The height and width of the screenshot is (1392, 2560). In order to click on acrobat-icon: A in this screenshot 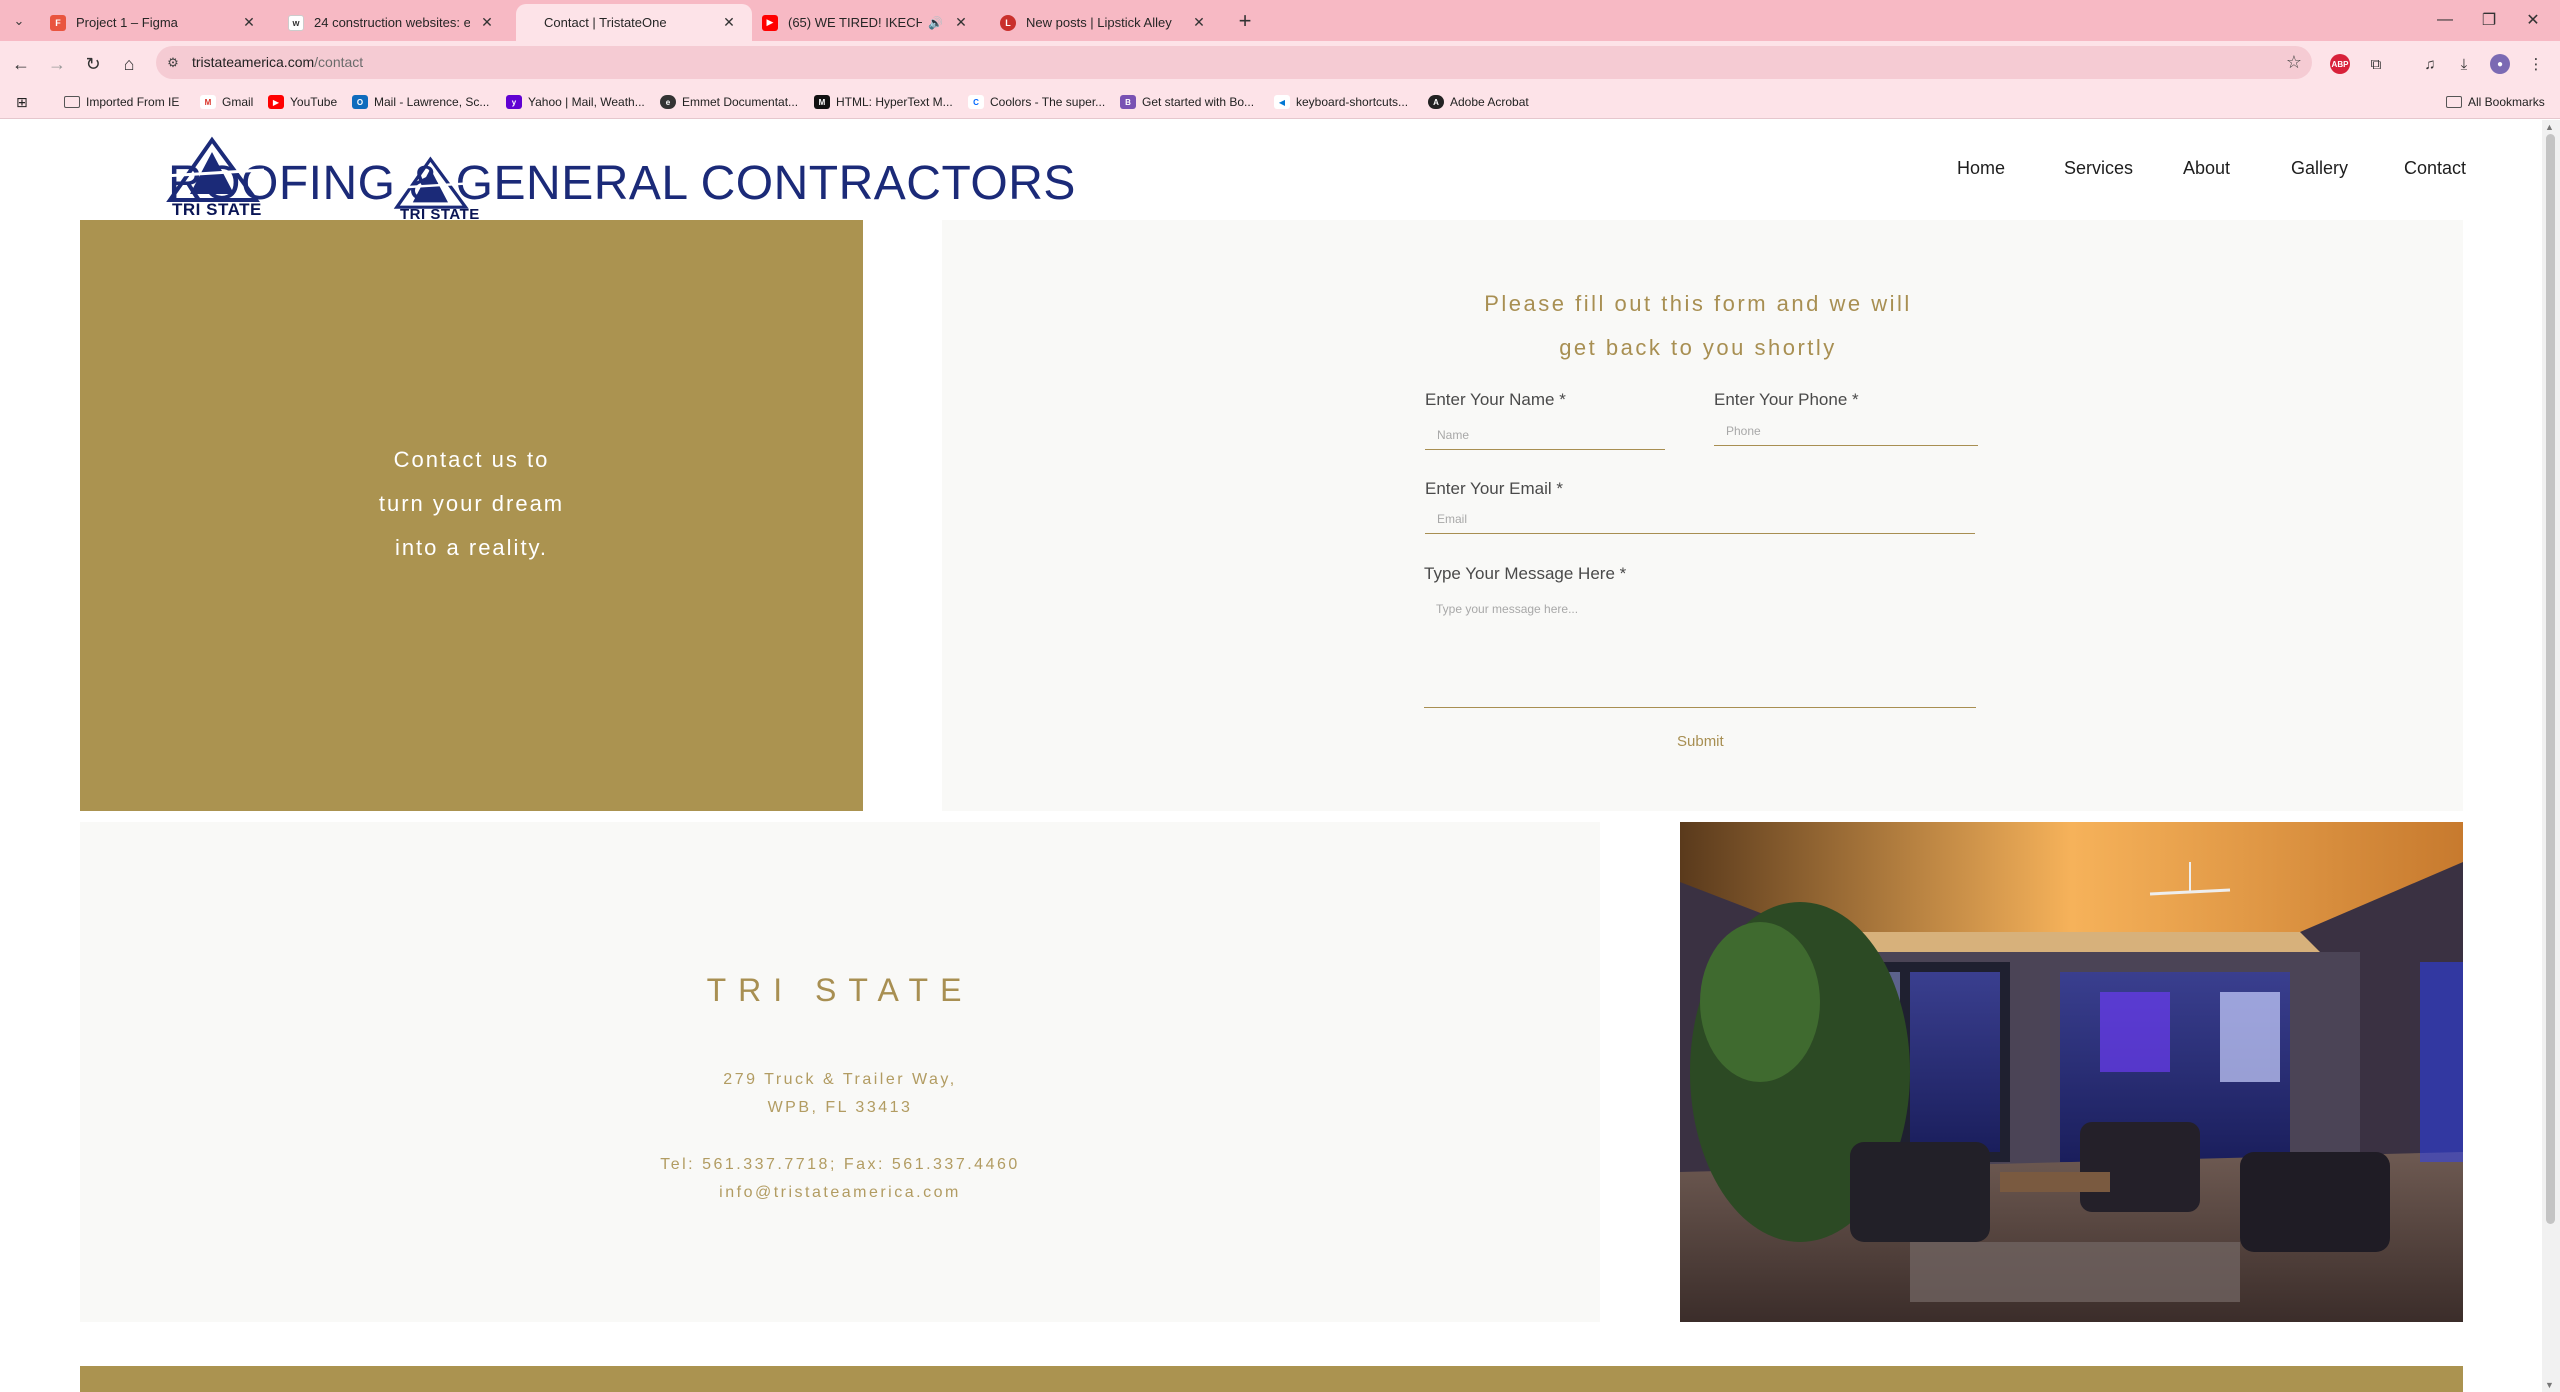, I will do `click(1436, 102)`.